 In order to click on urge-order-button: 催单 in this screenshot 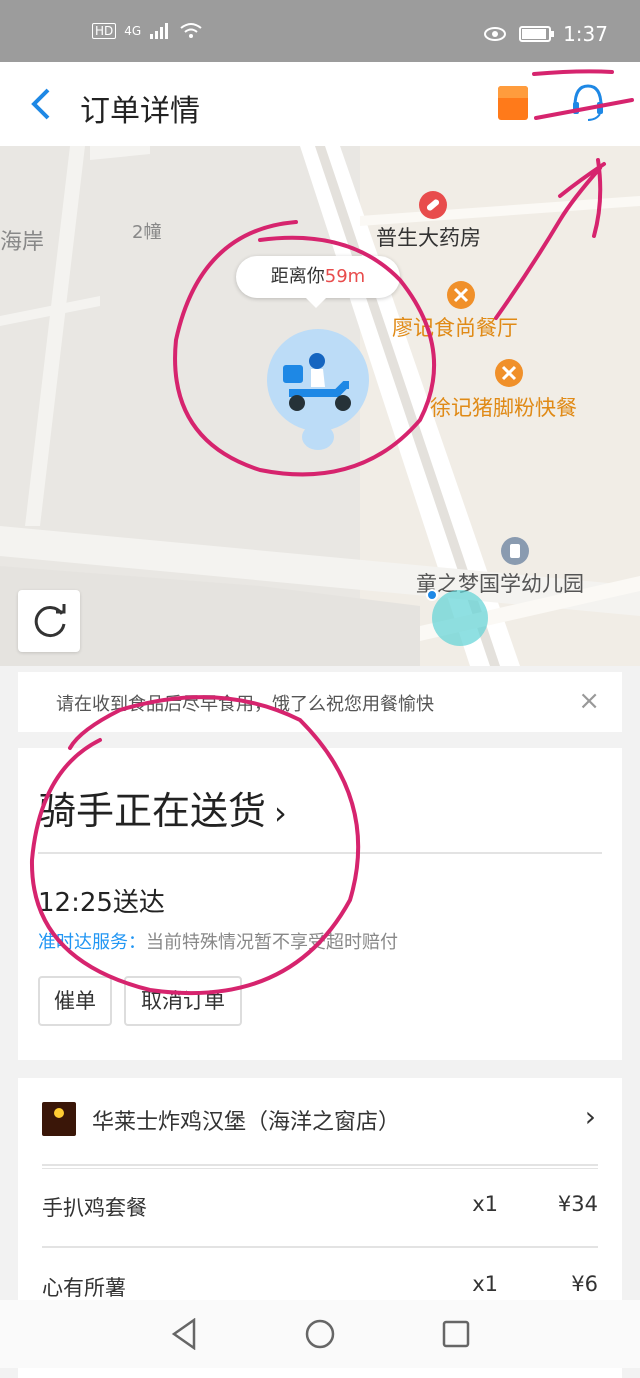, I will do `click(75, 1001)`.